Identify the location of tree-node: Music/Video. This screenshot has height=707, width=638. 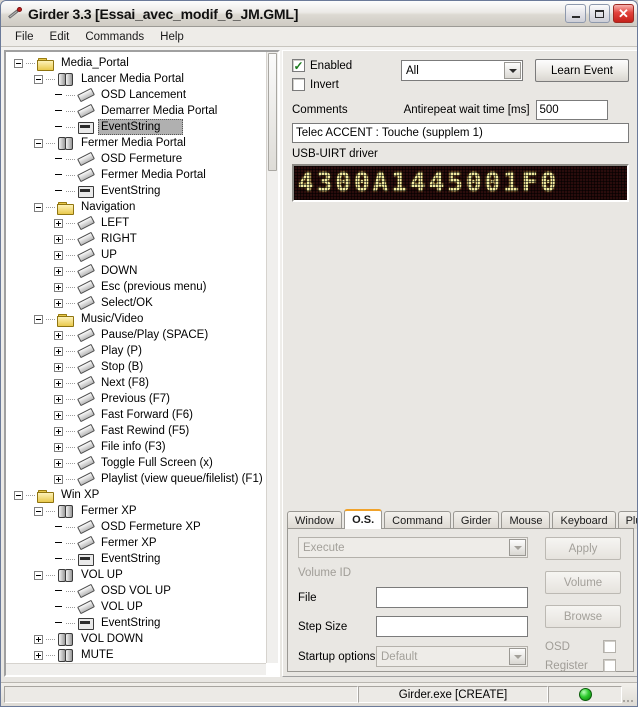
(137, 319).